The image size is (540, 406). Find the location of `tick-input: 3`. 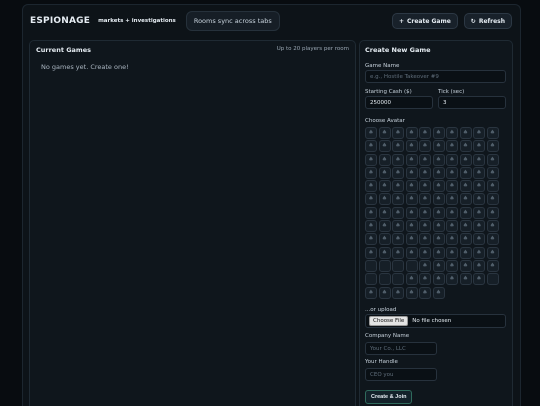

tick-input: 3 is located at coordinates (472, 102).